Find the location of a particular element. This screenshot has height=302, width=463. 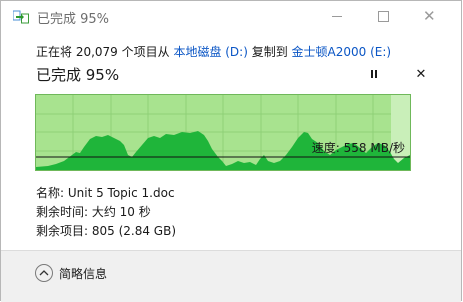

source-drive-link: 本地磁盘 (D:) is located at coordinates (210, 52).